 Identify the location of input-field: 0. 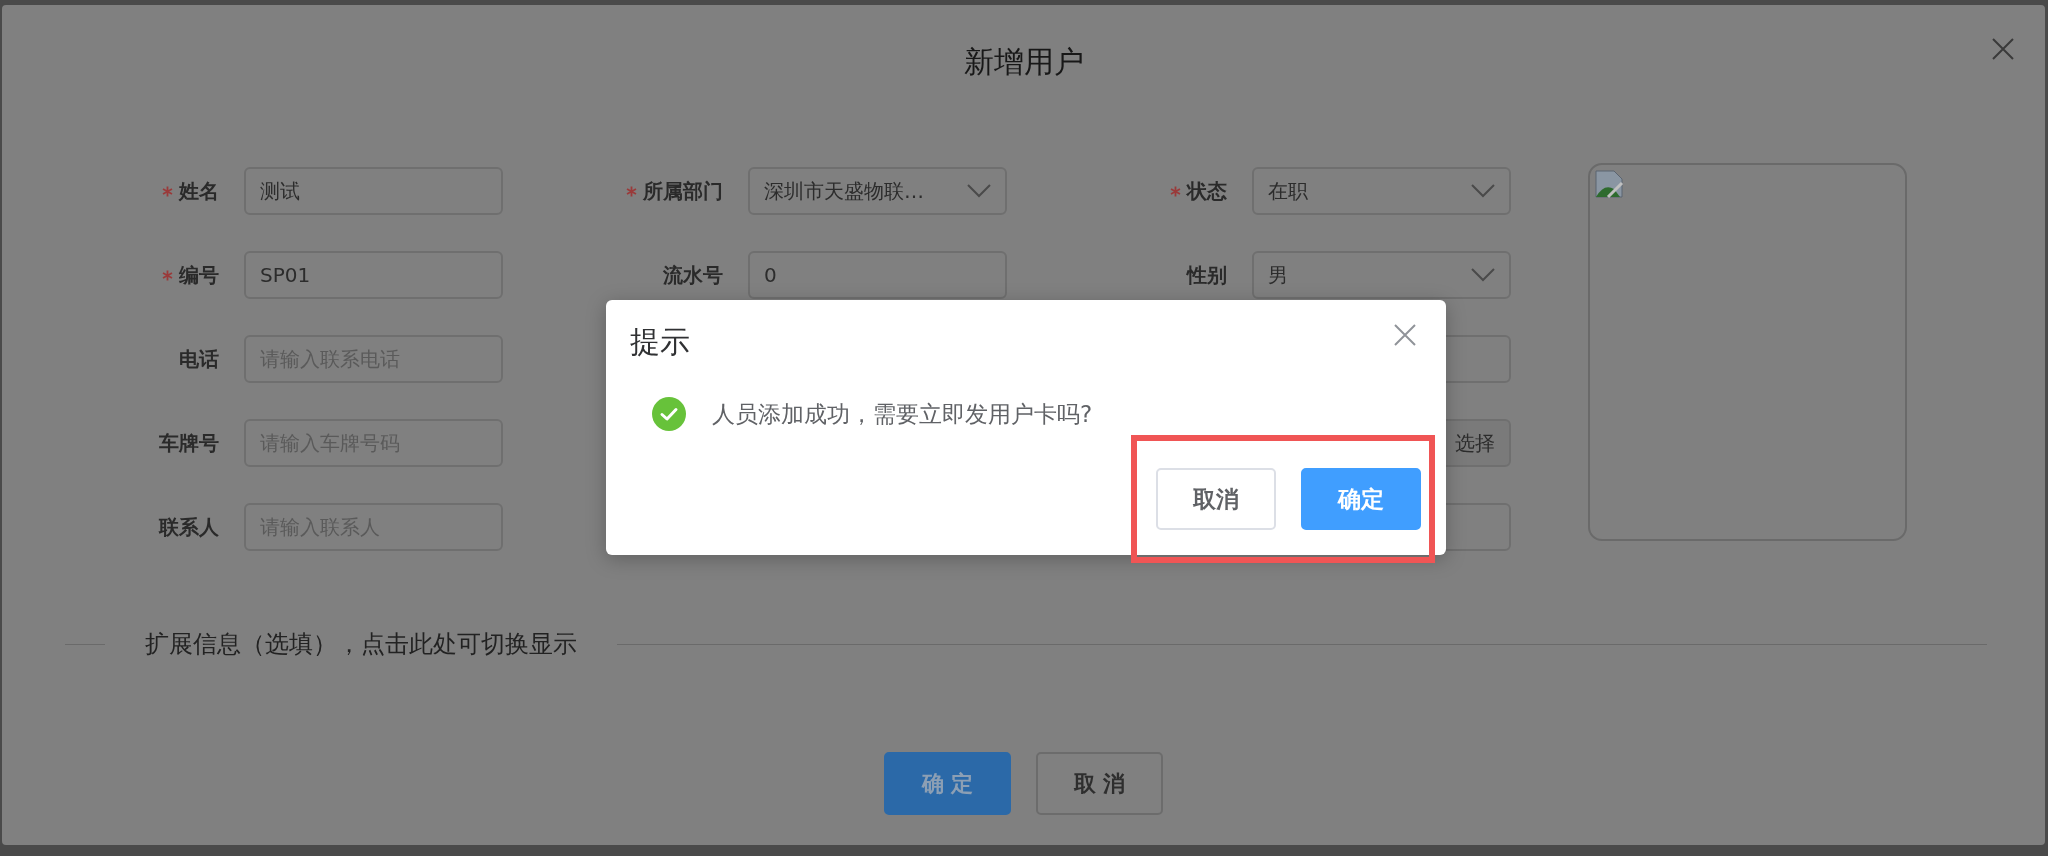
(877, 275).